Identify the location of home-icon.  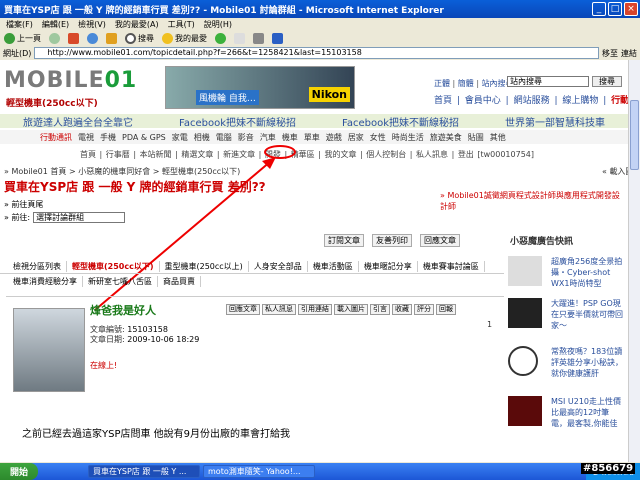
(111, 38).